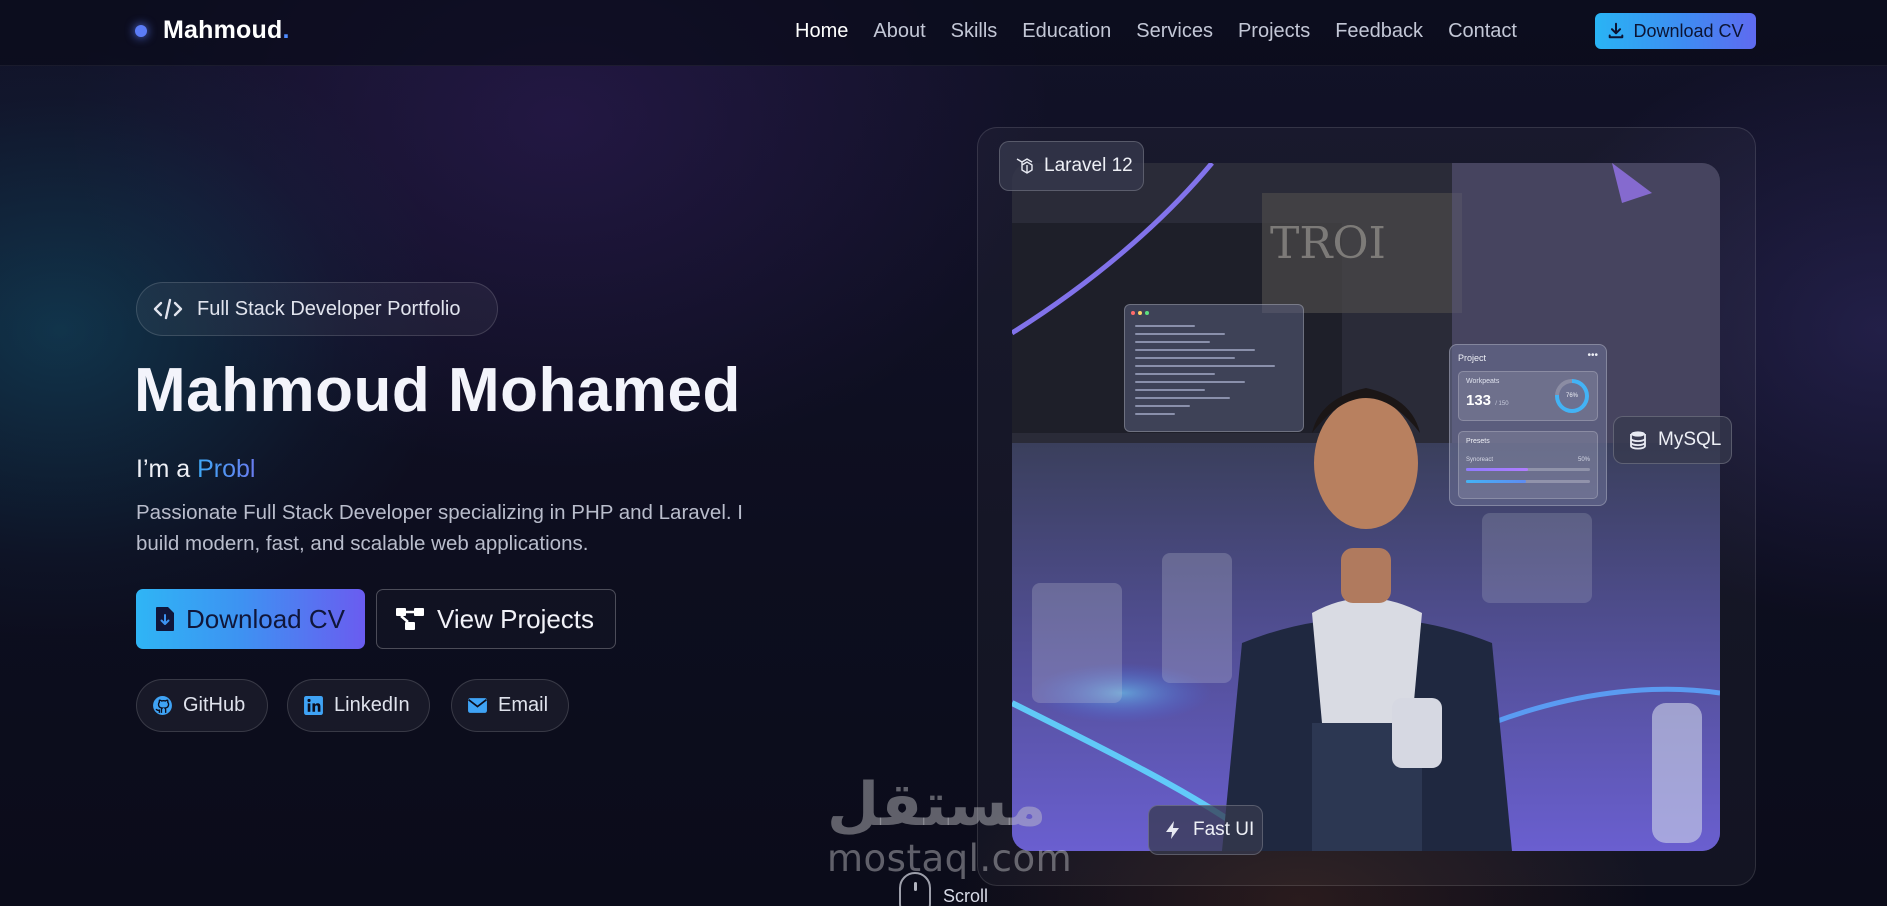 This screenshot has height=906, width=1887. Describe the element at coordinates (410, 619) in the screenshot. I see `project-diagram-icon` at that location.